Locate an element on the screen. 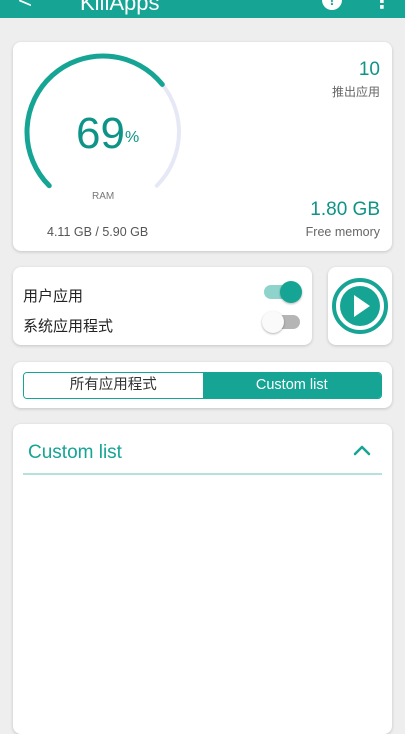 Image resolution: width=405 pixels, height=734 pixels. list-tabs: 所有应用程式 Custom list is located at coordinates (202, 385).